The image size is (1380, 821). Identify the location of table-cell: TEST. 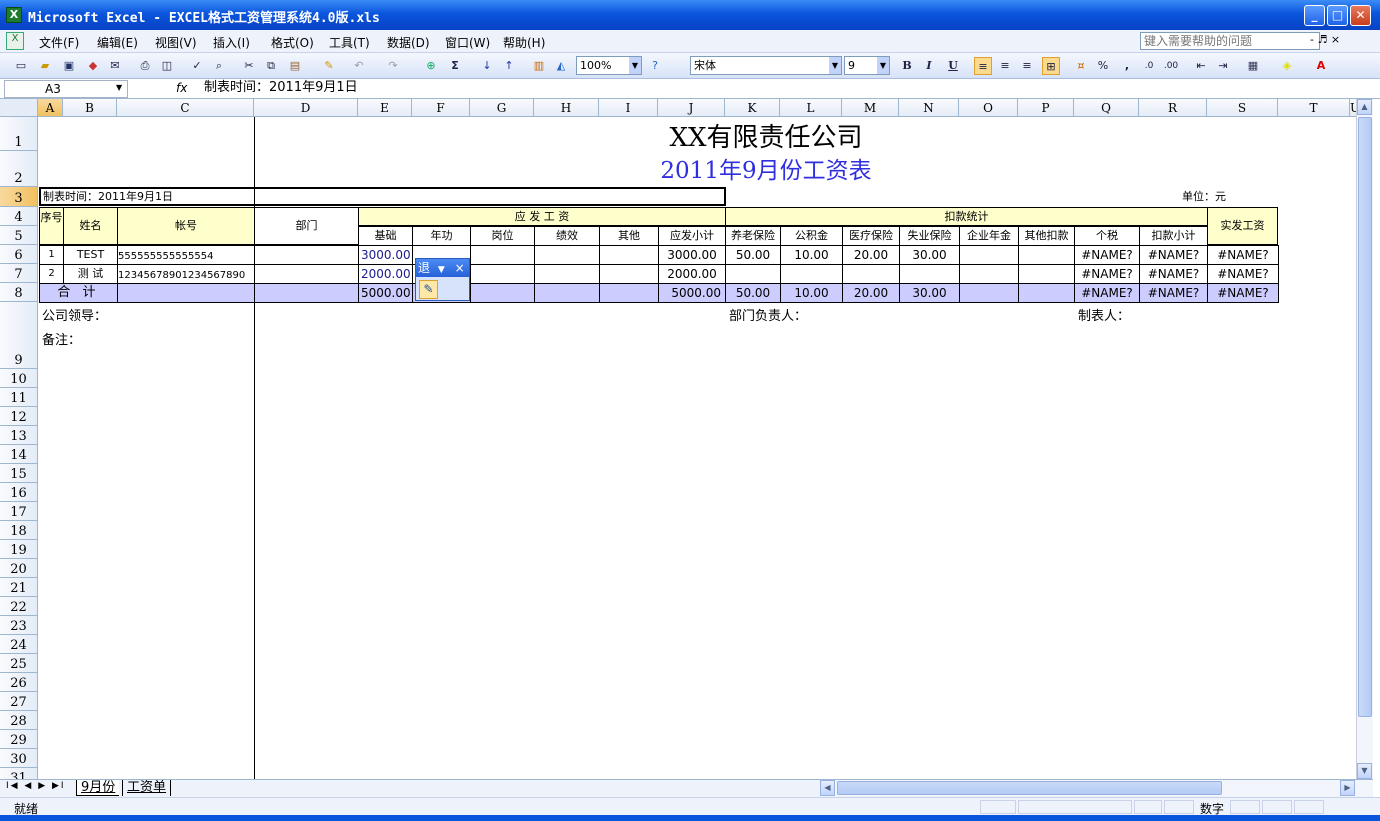
(90, 255).